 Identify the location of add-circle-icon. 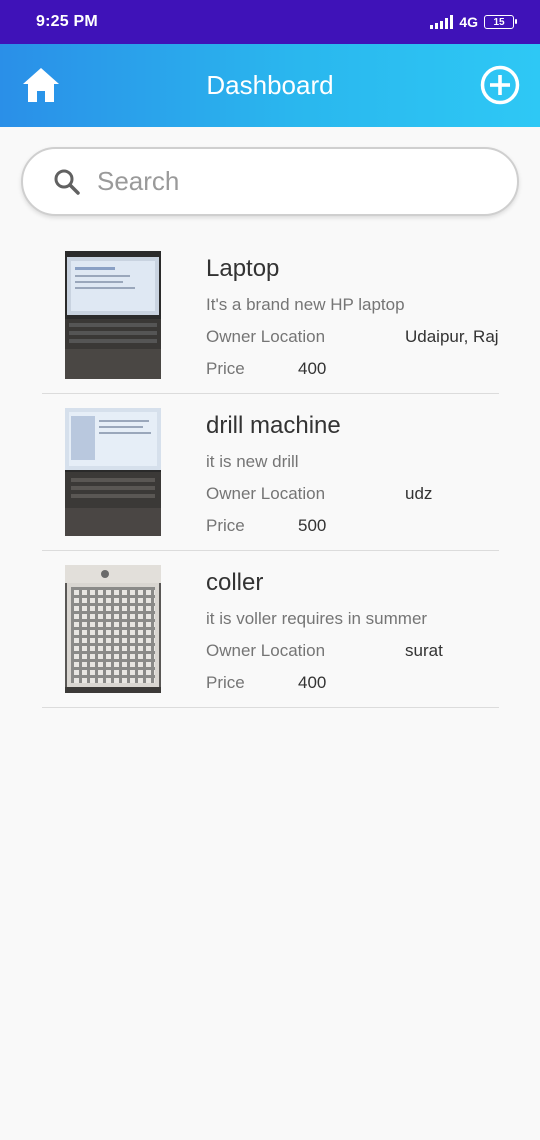
(500, 85).